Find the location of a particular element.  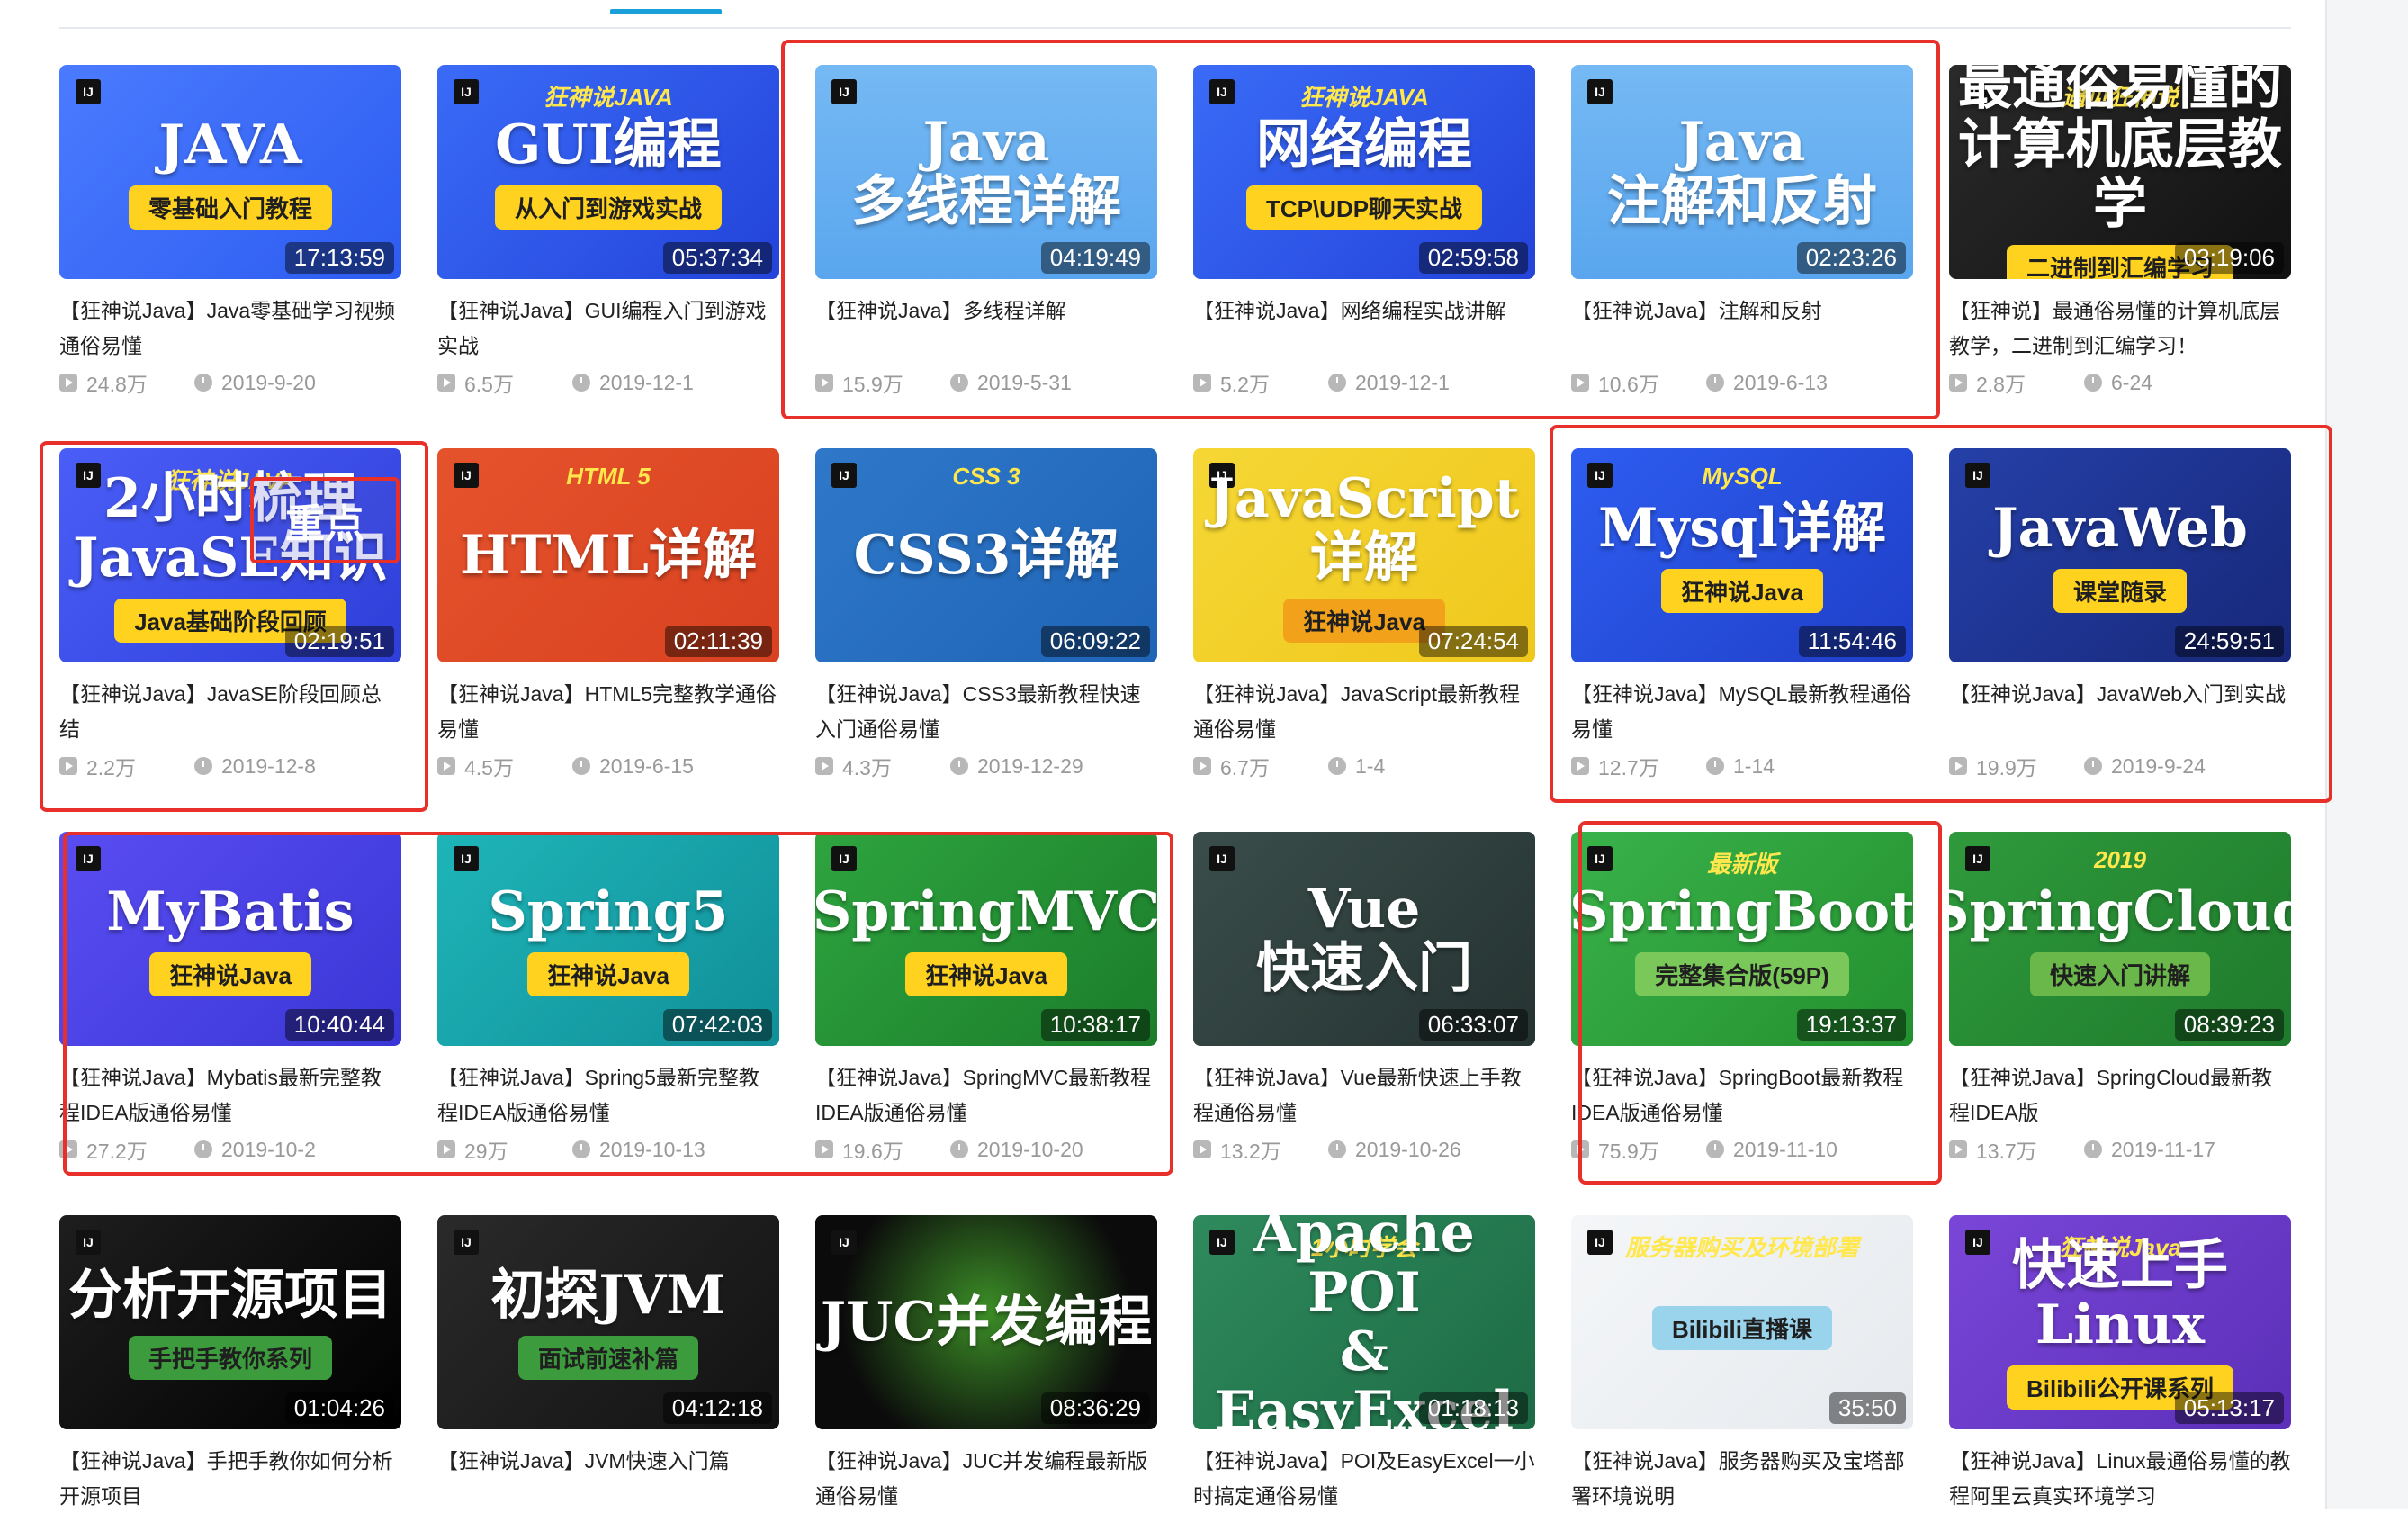

publish-date: 2019-9-20 is located at coordinates (268, 382).